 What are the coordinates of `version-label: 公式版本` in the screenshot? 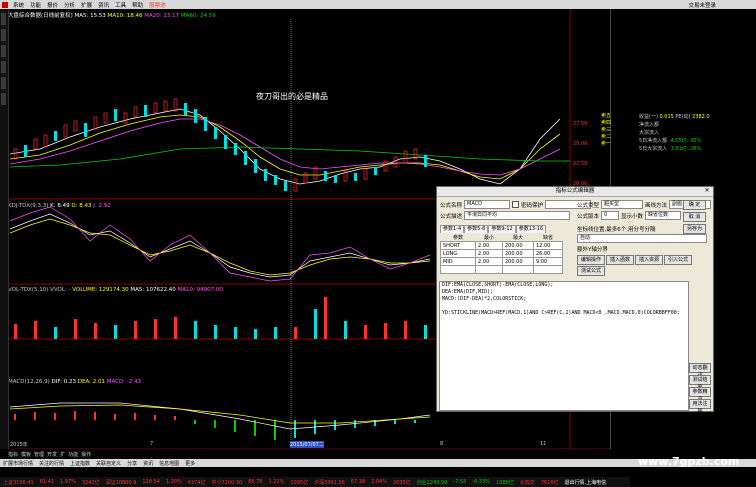 It's located at (588, 216).